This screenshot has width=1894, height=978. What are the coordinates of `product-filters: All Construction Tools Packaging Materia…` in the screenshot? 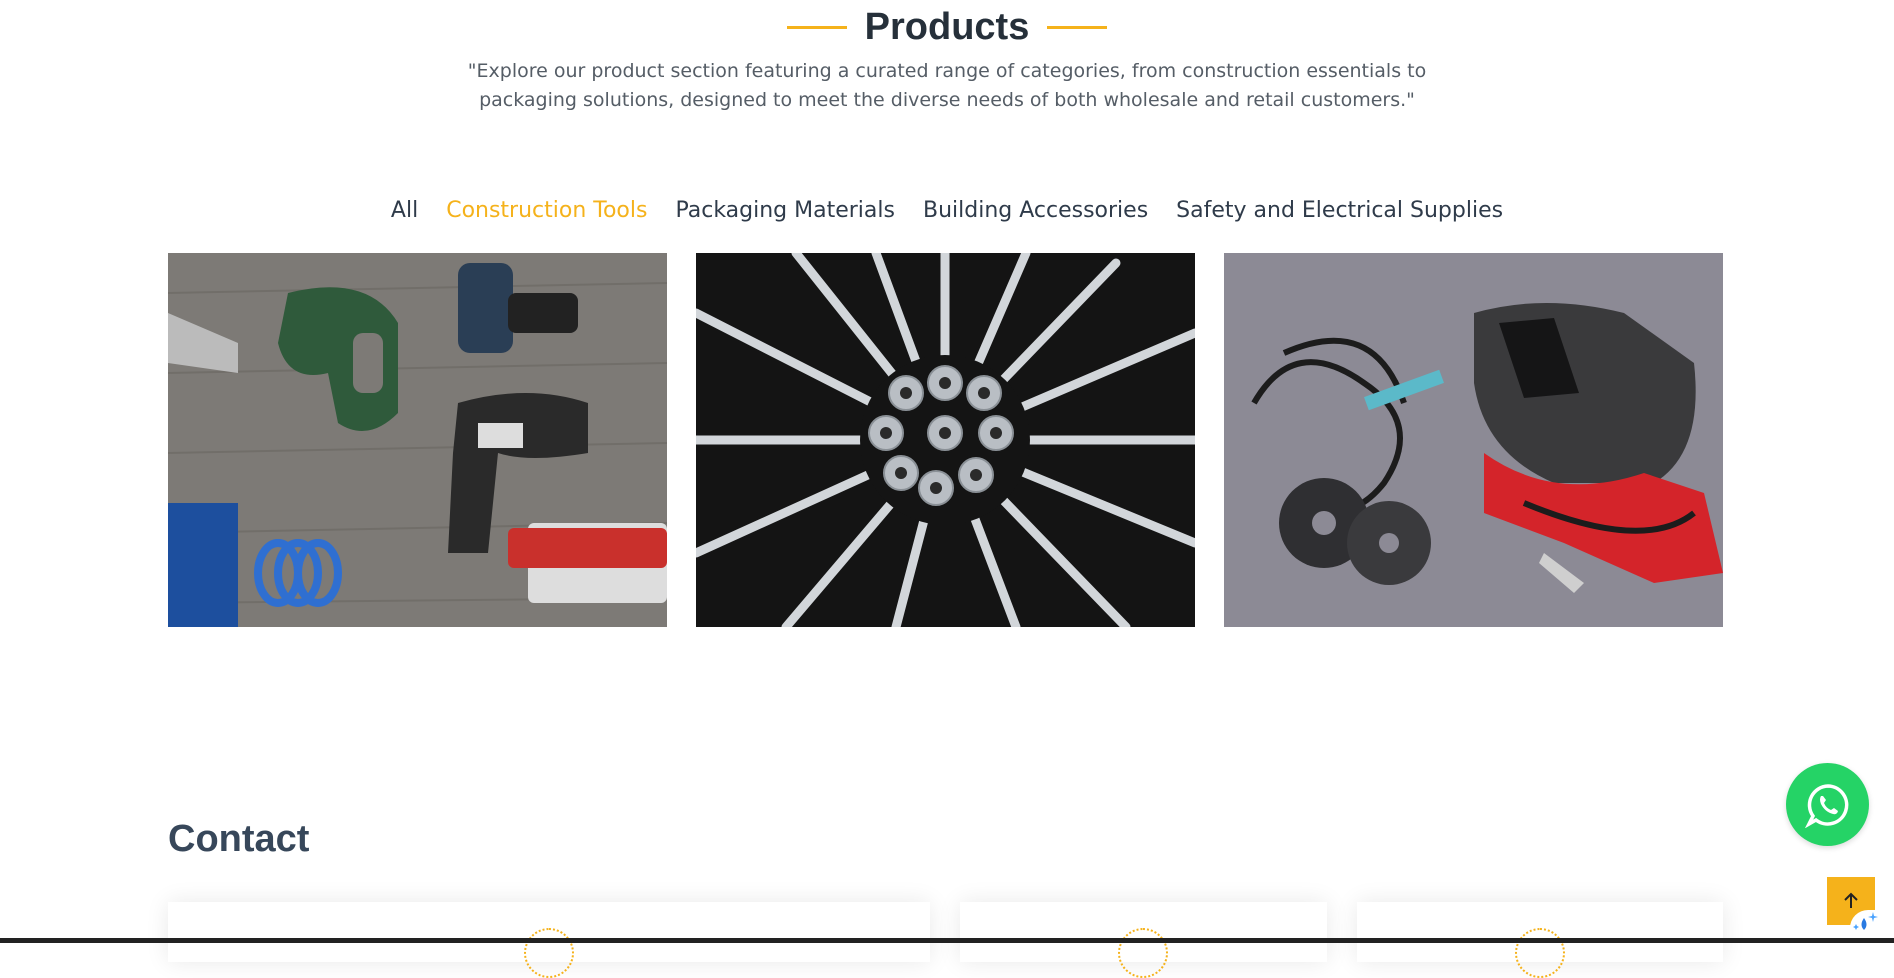 It's located at (947, 211).